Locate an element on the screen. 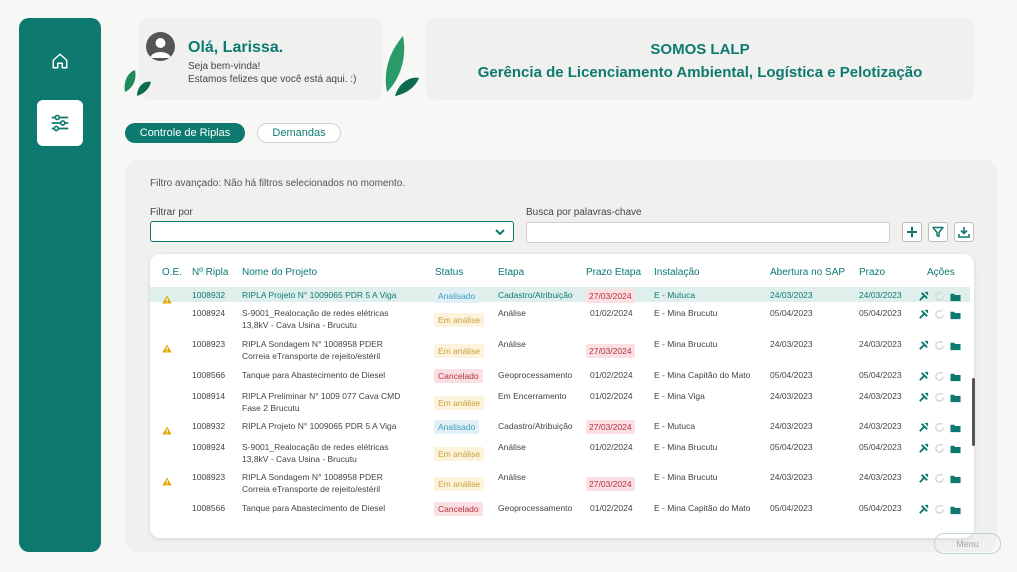  cell-prazo-etapa-late: 27/03/2024 is located at coordinates (610, 484).